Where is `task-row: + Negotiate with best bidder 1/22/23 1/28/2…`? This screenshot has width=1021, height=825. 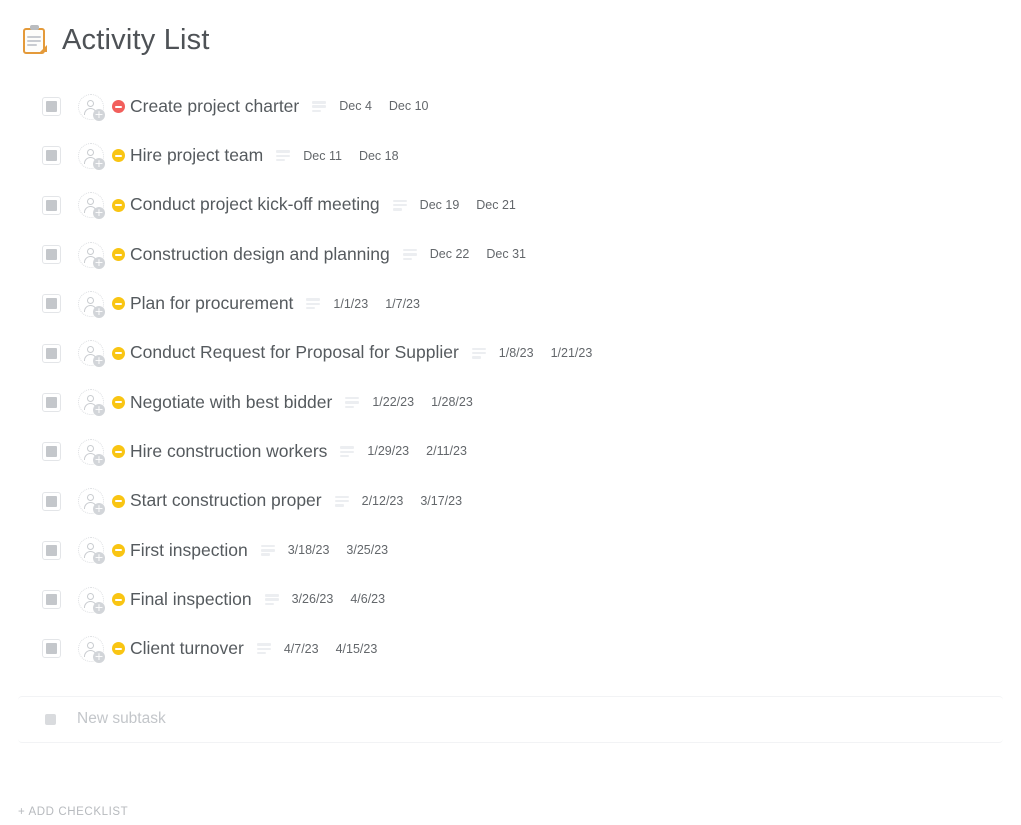
task-row: + Negotiate with best bidder 1/22/23 1/28/2… is located at coordinates (510, 402).